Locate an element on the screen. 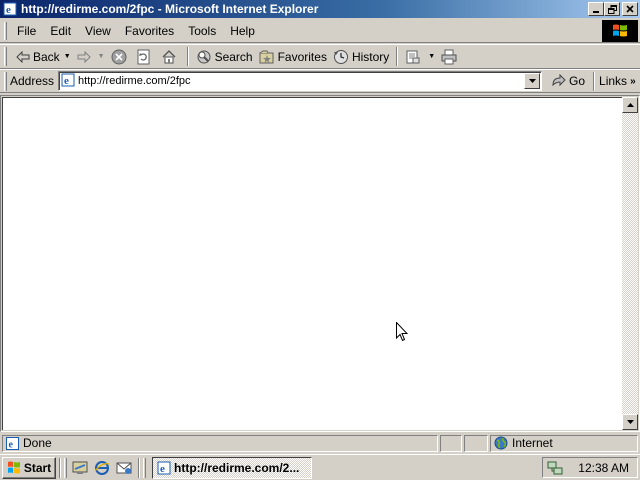 The width and height of the screenshot is (640, 480). favorites-button: Favorites is located at coordinates (293, 57).